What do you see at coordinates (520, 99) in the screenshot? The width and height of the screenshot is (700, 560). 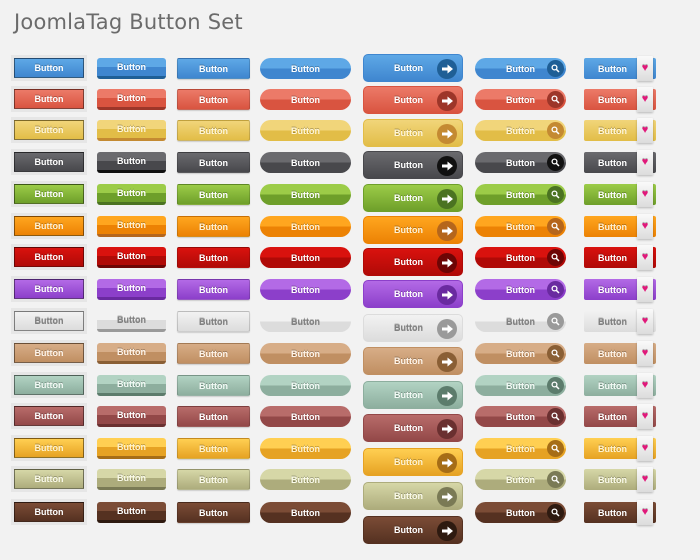 I see `button-search-red: Button` at bounding box center [520, 99].